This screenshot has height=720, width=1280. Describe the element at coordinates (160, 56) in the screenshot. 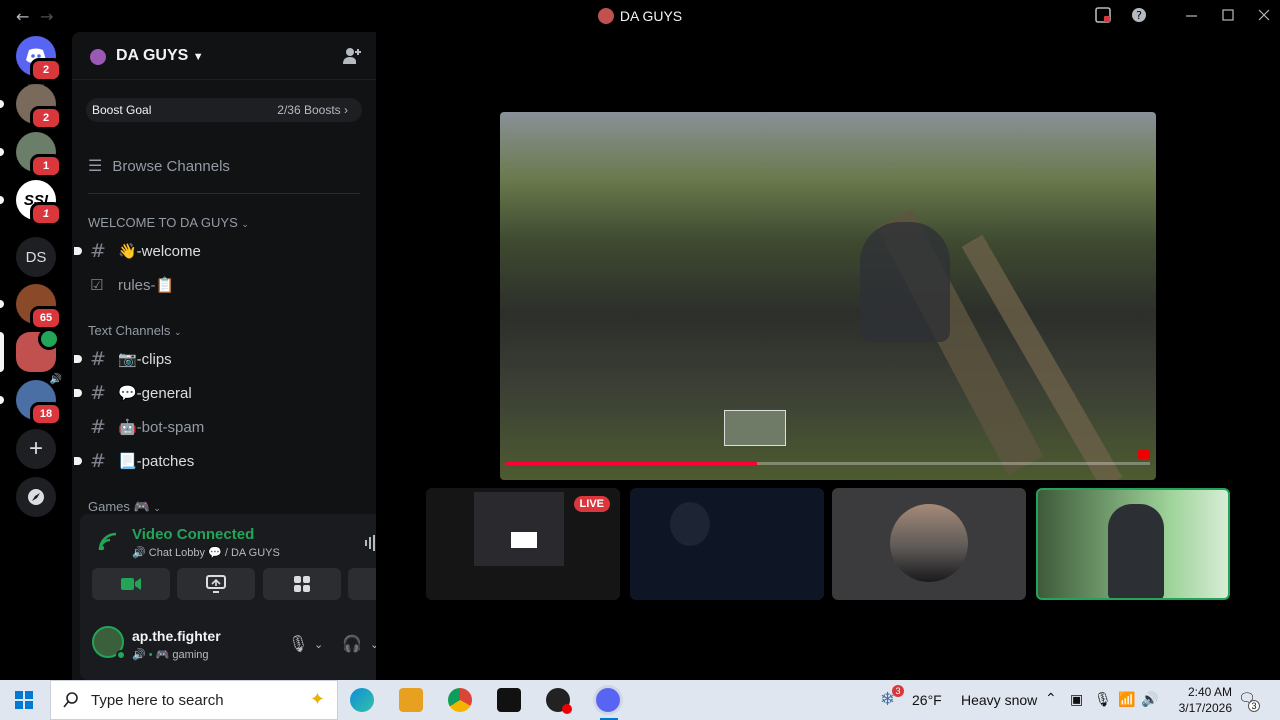

I see `guild-name: DA GUYS ▼` at that location.